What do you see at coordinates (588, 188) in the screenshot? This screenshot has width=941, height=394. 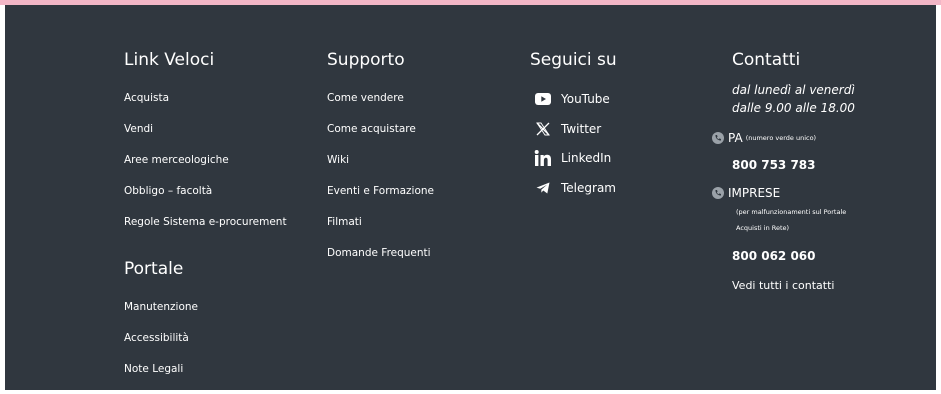 I see `social-label-telegram: Telegram` at bounding box center [588, 188].